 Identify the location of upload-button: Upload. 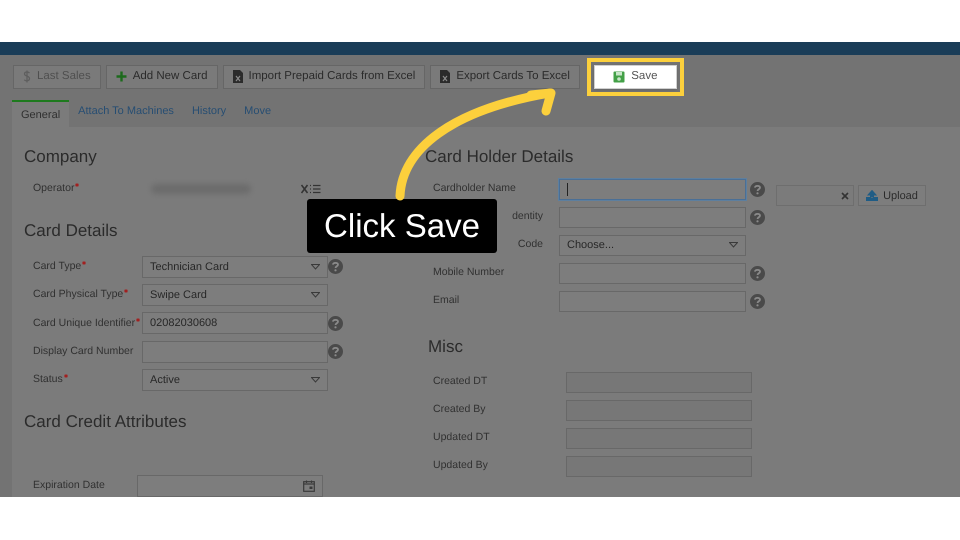
(892, 195).